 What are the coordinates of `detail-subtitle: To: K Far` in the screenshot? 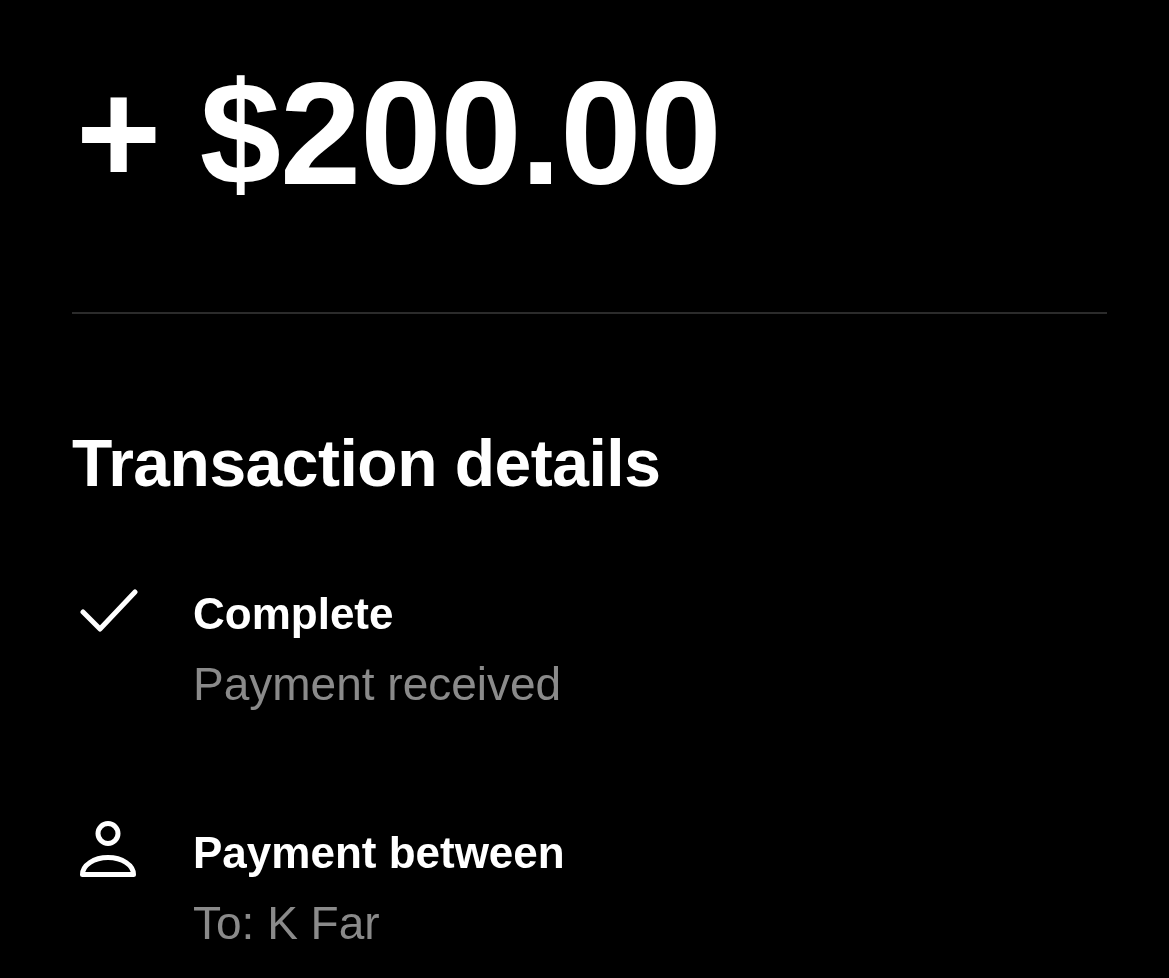 It's located at (286, 923).